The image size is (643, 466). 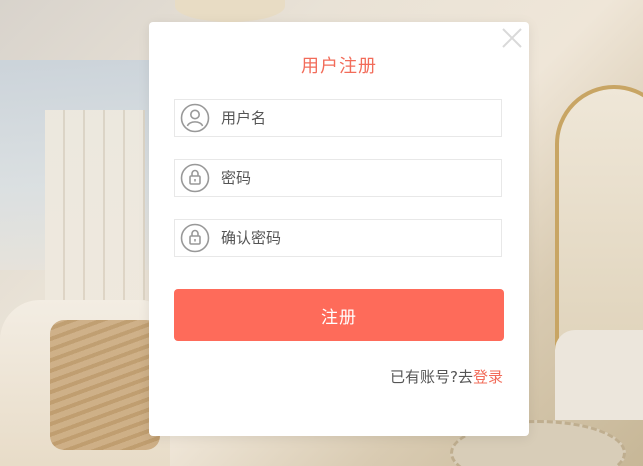 I want to click on register-button: 注册, so click(x=339, y=315).